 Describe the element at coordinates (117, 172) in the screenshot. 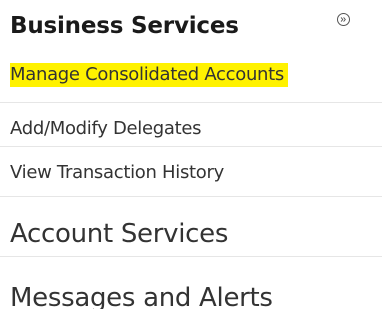

I see `nav-item-label: View Transaction History` at that location.